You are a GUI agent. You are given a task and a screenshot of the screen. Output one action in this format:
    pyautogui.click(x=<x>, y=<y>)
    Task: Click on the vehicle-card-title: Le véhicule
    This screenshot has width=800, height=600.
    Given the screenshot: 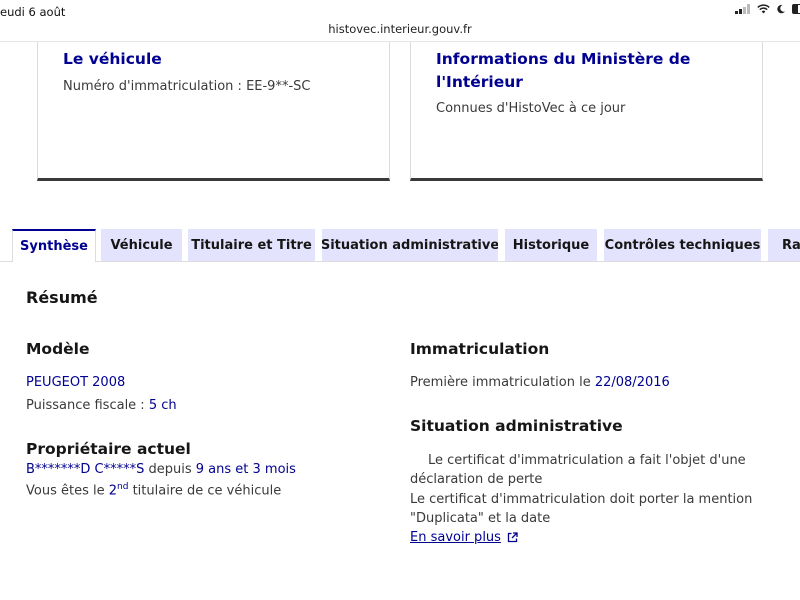 What is the action you would take?
    pyautogui.click(x=213, y=59)
    